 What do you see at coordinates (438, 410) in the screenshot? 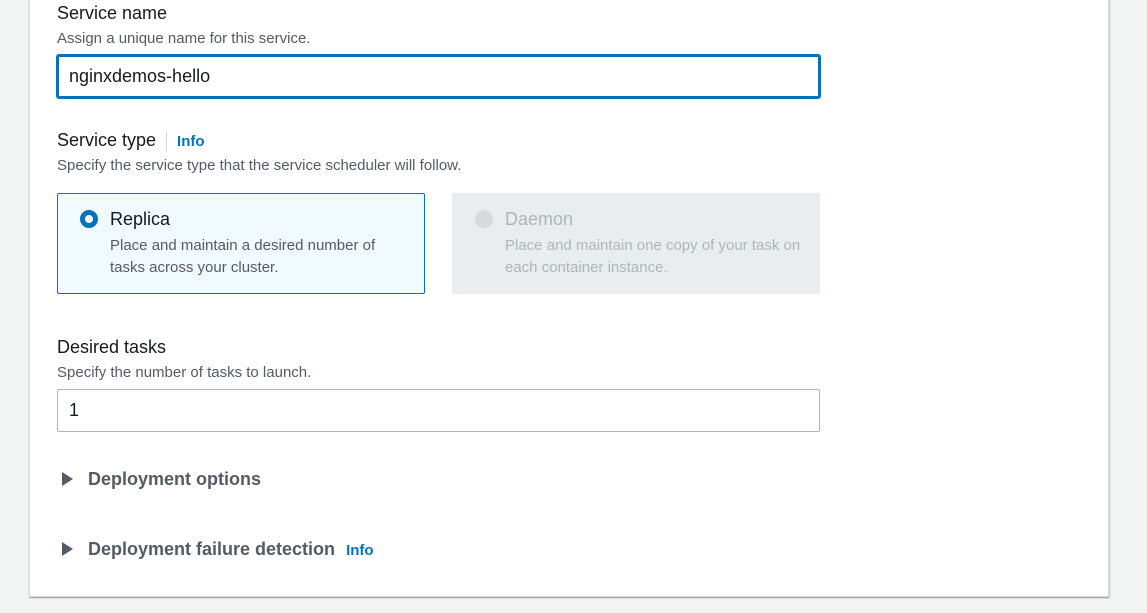
I see `desired-tasks-input` at bounding box center [438, 410].